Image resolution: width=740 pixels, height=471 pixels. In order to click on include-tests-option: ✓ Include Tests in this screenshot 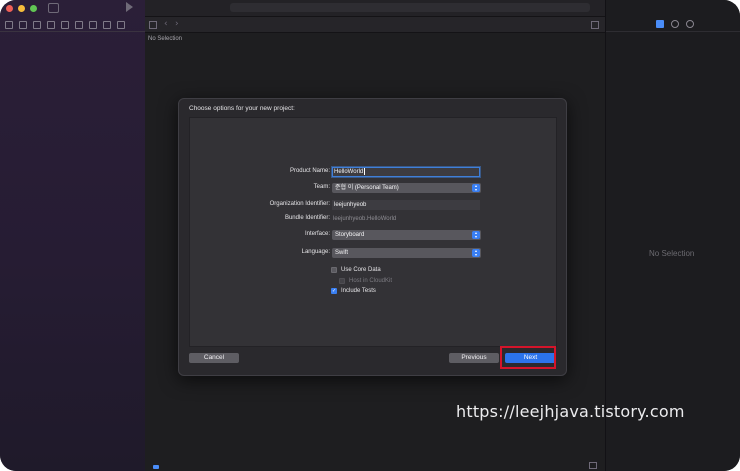, I will do `click(353, 290)`.